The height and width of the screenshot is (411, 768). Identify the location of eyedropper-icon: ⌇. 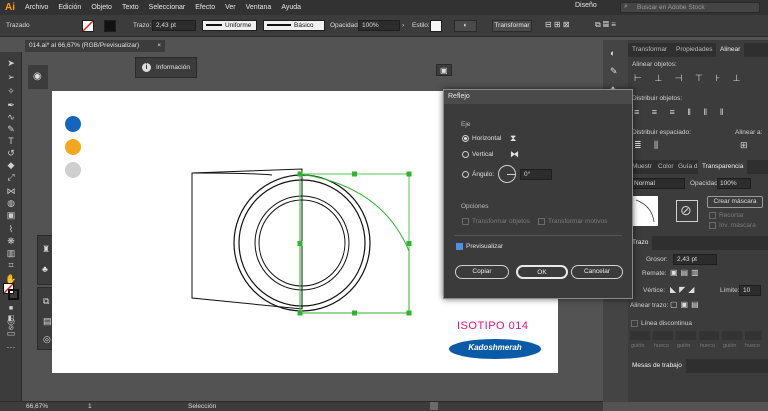
(11, 229).